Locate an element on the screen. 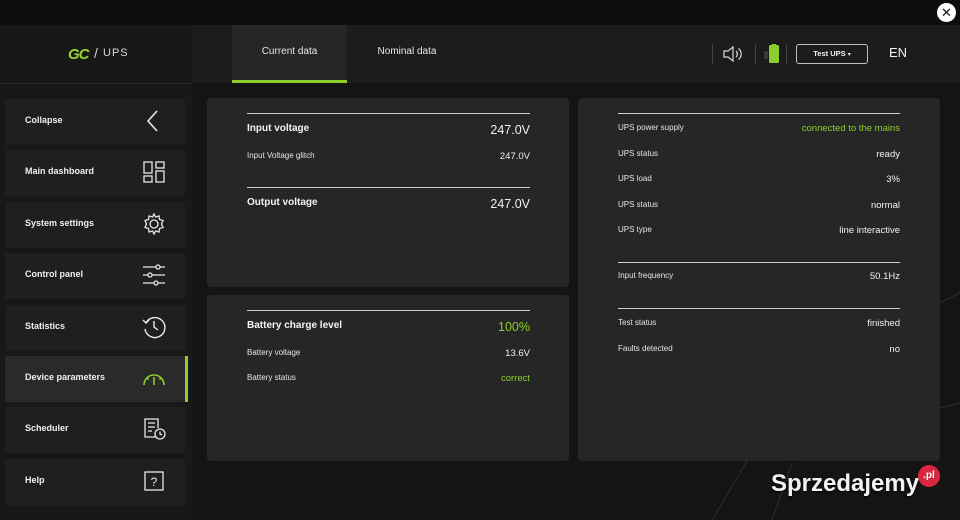 The width and height of the screenshot is (960, 520). chevron-left-icon is located at coordinates (152, 121).